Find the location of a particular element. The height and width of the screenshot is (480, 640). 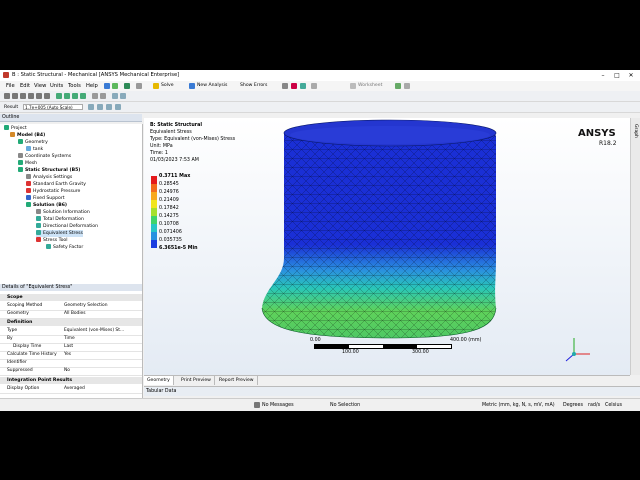

tree-item-coordinate-systems: Coordinate Systems is located at coordinates (44, 156).